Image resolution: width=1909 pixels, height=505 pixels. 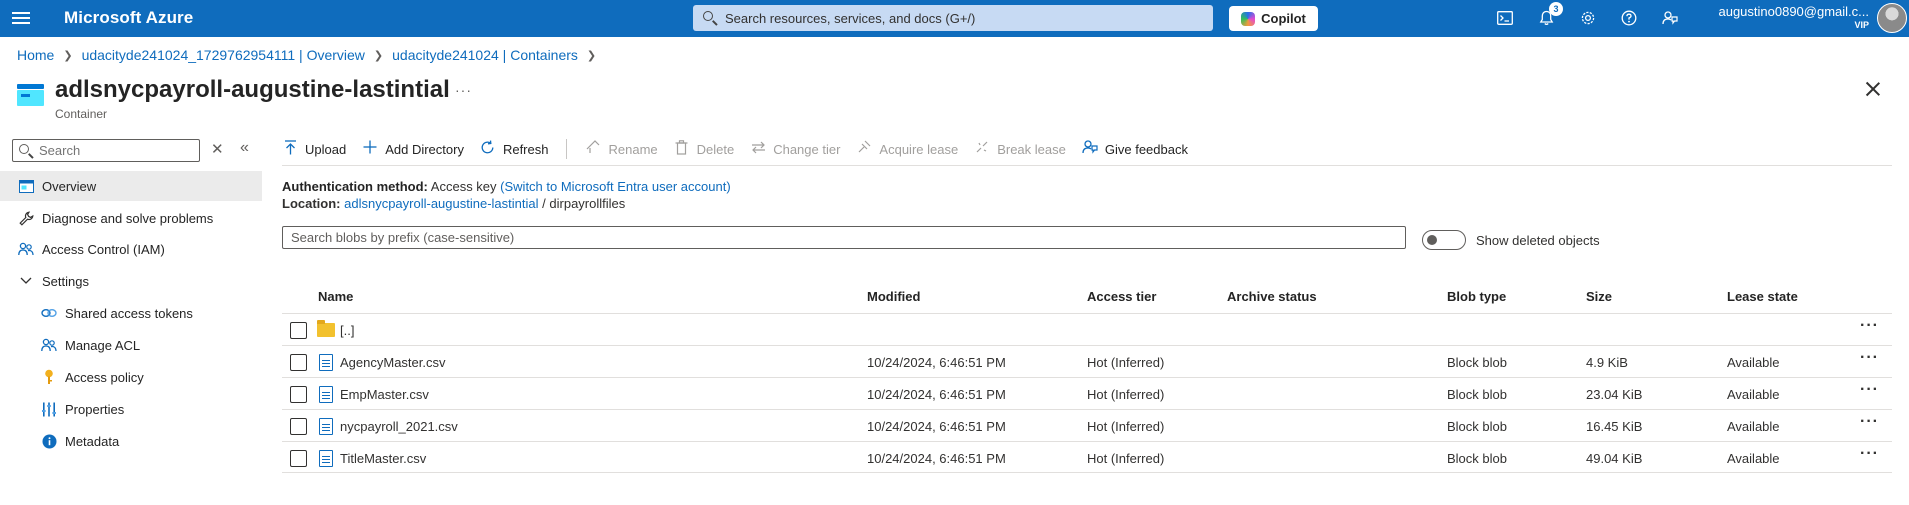 I want to click on sidebar-item-label: Manage ACL, so click(x=103, y=345).